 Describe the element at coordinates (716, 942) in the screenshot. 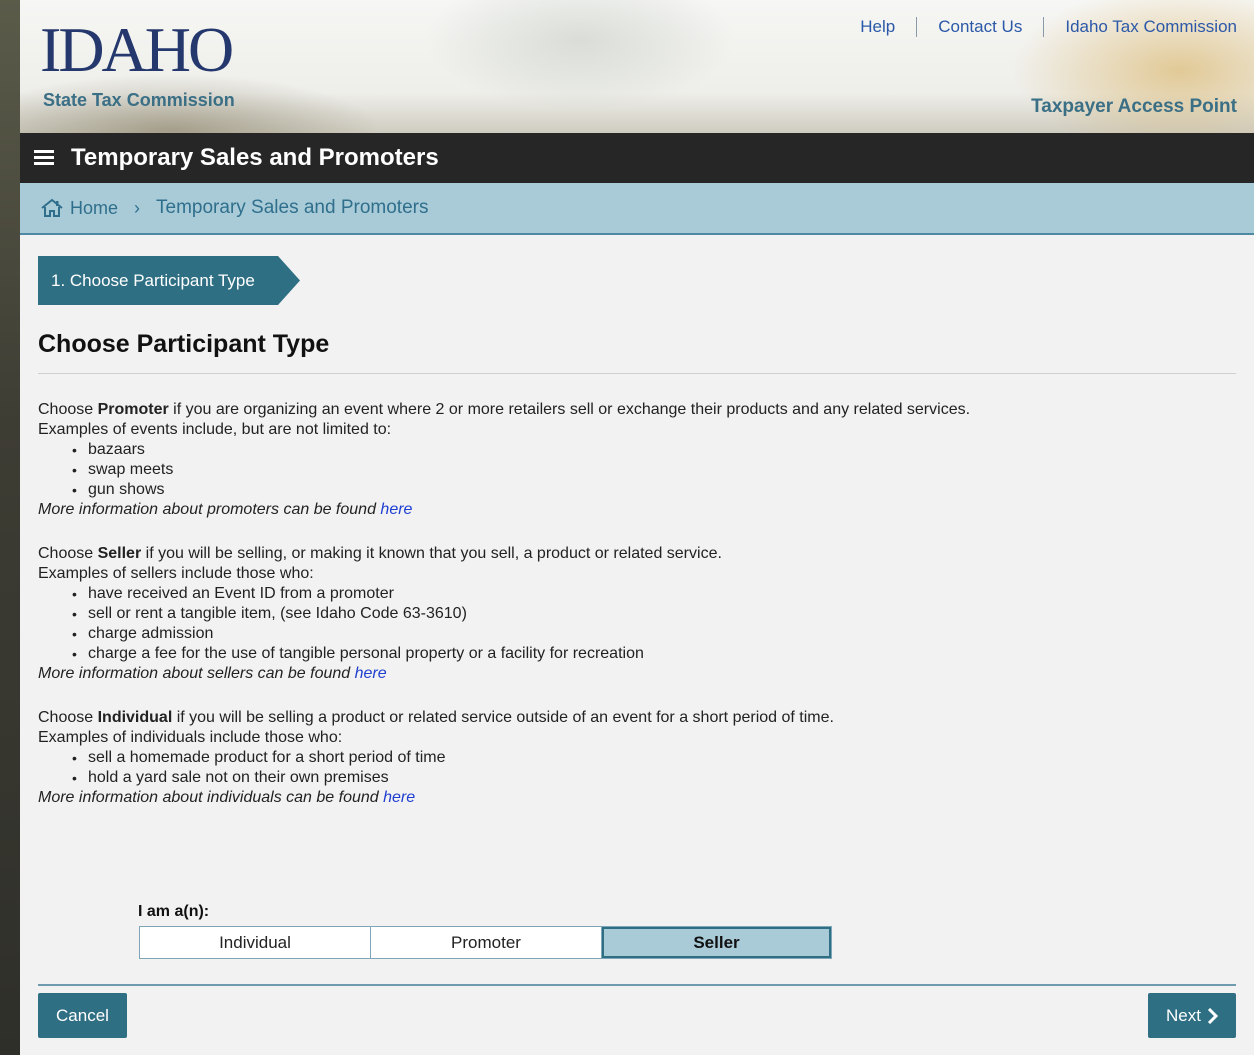

I see `seller-option: Seller` at that location.